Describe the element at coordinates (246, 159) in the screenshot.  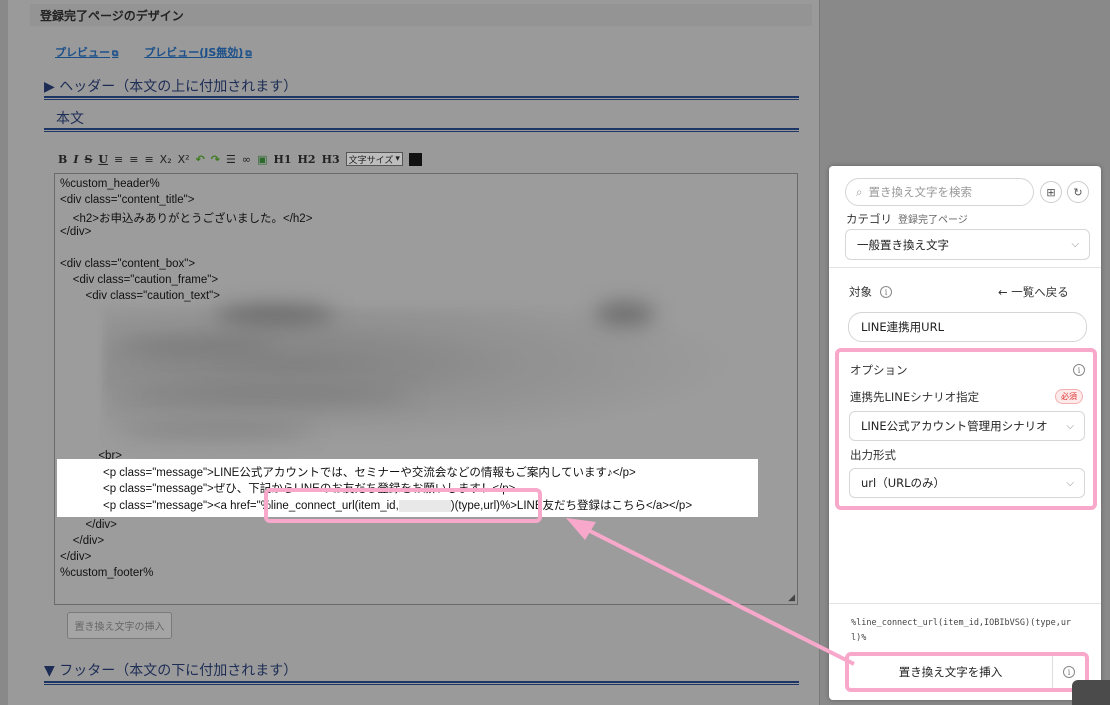
I see `link-icon: ∞` at that location.